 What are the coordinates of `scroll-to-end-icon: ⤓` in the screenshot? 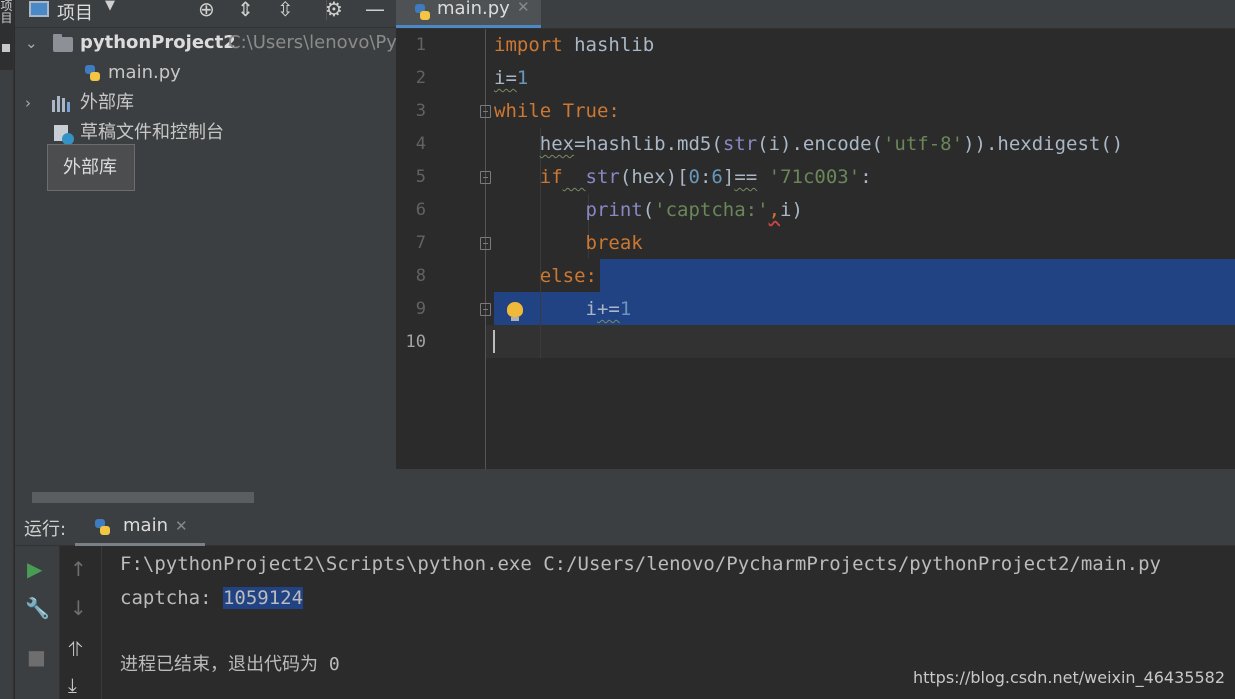 It's located at (72, 685).